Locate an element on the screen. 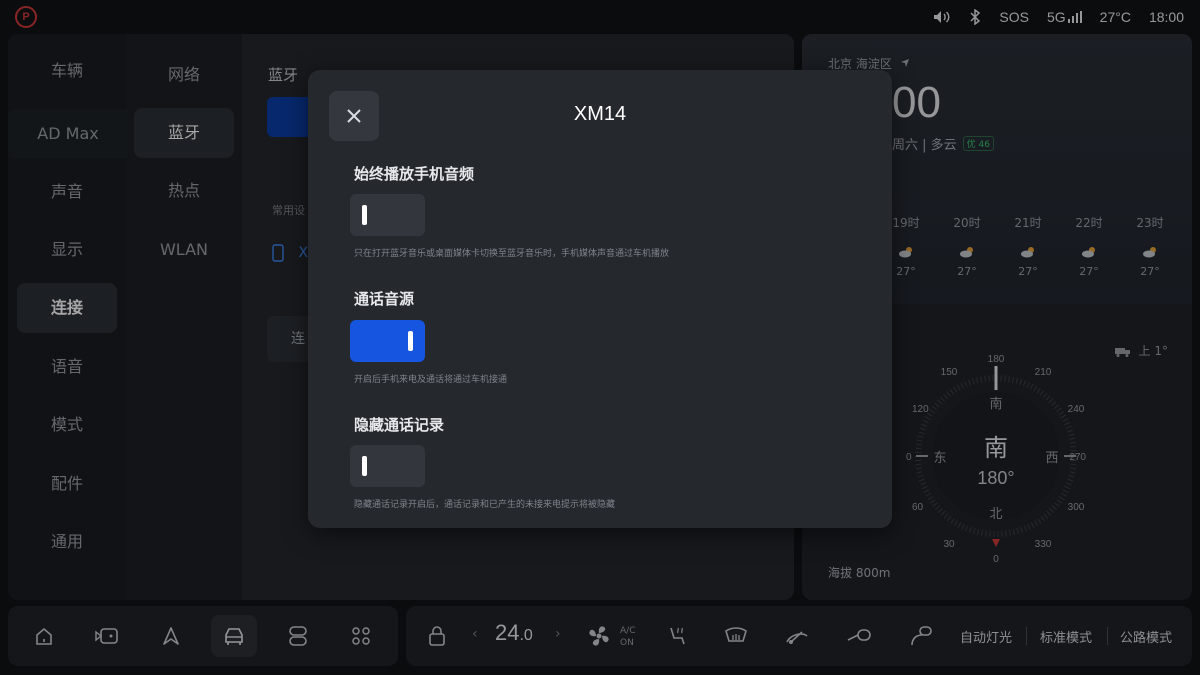 This screenshot has height=675, width=1200. option-description: 隐藏通话记录开启后，通话记录和已产生的未接来电提示将被隐藏 is located at coordinates (485, 505).